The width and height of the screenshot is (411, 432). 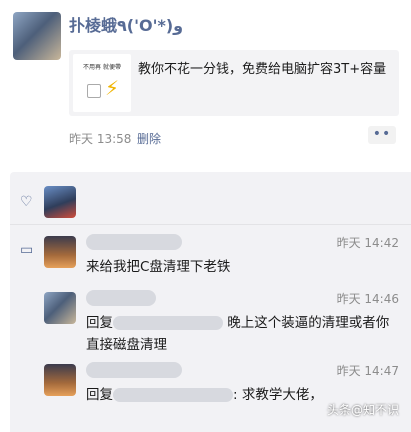 I want to click on more-actions-button: ••, so click(x=382, y=135).